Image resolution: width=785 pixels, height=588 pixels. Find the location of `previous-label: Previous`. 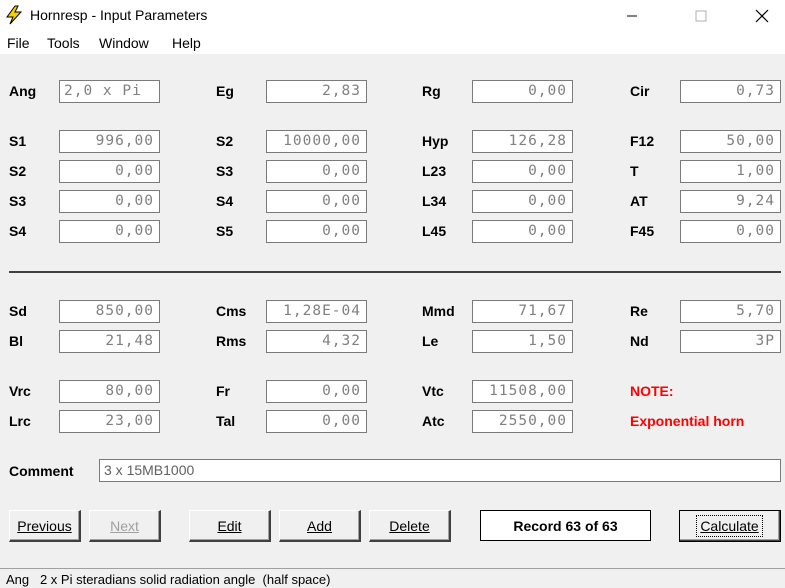

previous-label: Previous is located at coordinates (44, 525).